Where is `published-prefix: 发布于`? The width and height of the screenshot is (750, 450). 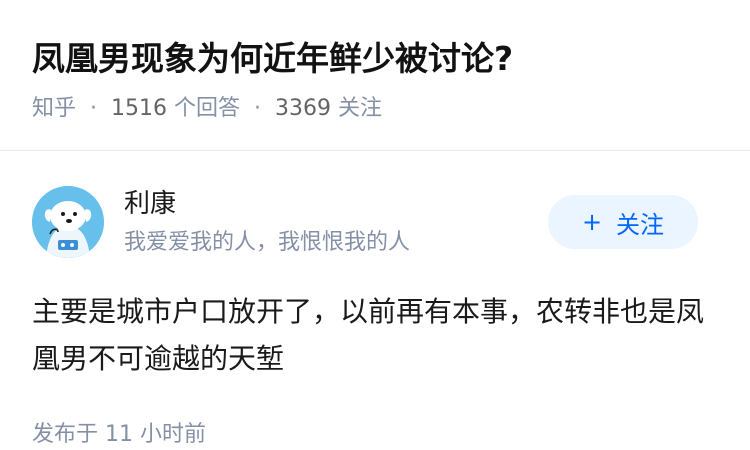
published-prefix: 发布于 is located at coordinates (65, 434).